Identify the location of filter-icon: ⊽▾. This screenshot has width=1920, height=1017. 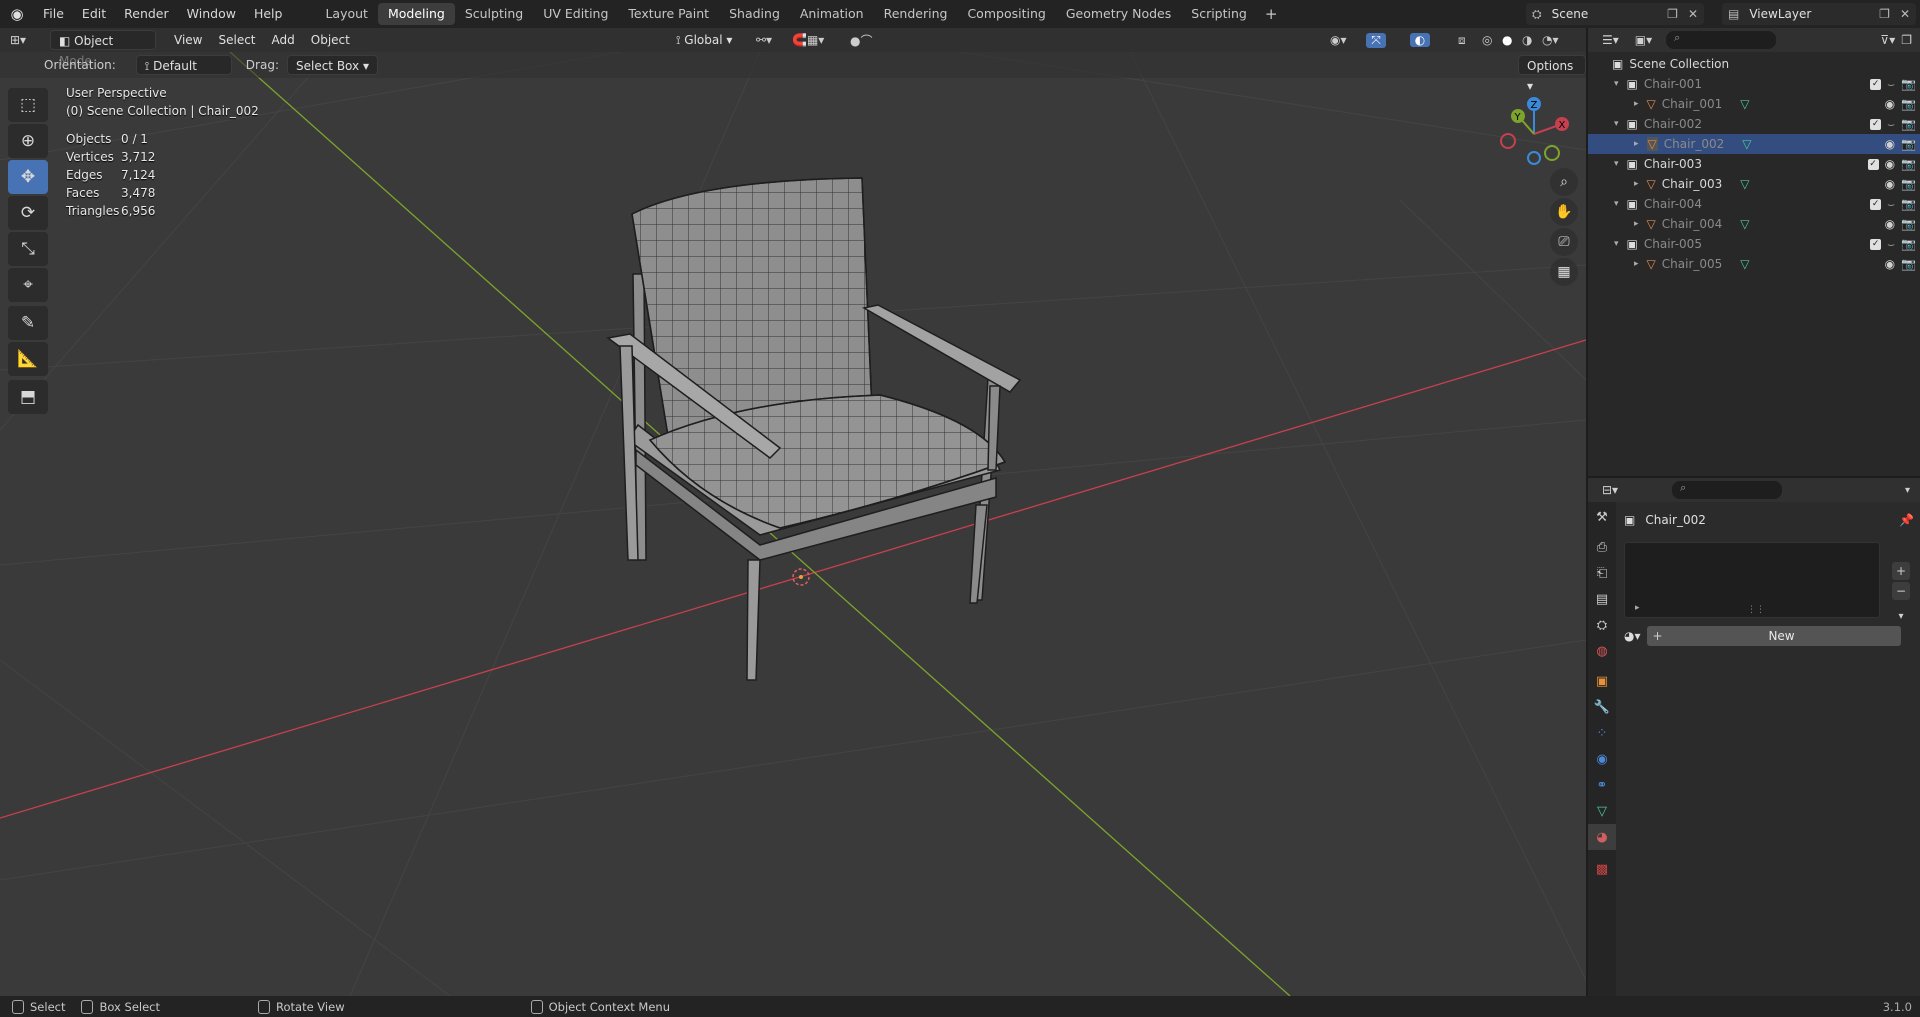
(1887, 40).